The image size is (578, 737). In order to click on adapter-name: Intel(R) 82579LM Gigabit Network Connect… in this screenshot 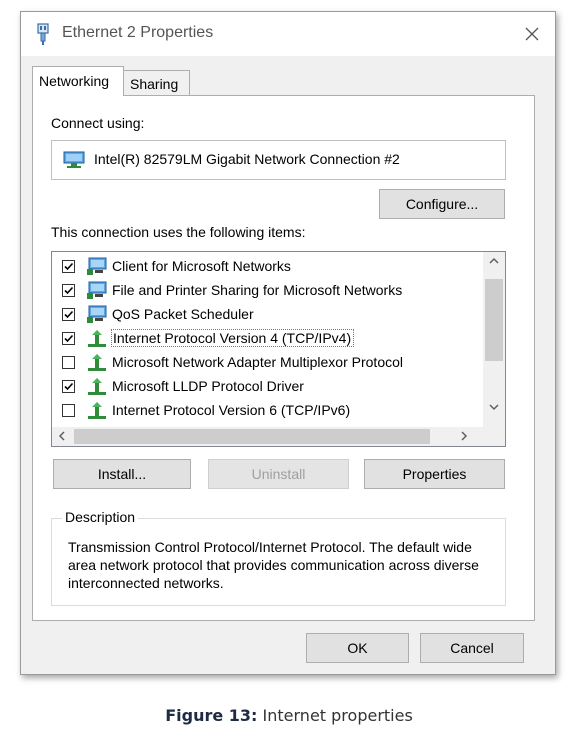, I will do `click(247, 159)`.